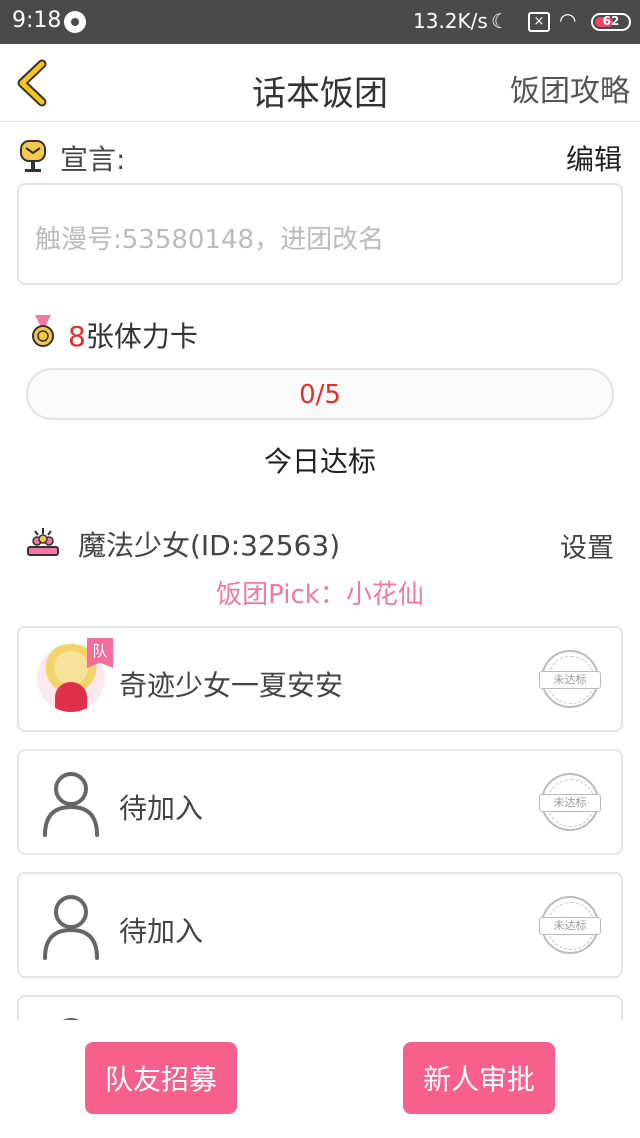  I want to click on team-icon, so click(43, 542).